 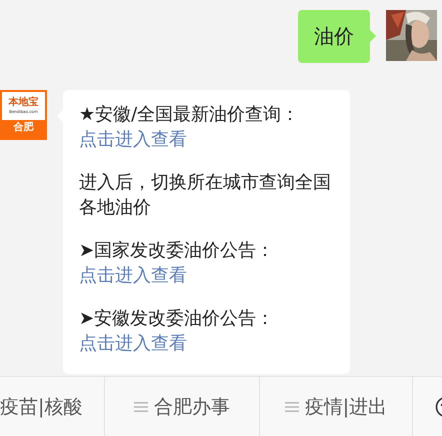 I want to click on message-paragraph: ➤安徽发改委油价公告： 点击进入查看, so click(x=177, y=331).